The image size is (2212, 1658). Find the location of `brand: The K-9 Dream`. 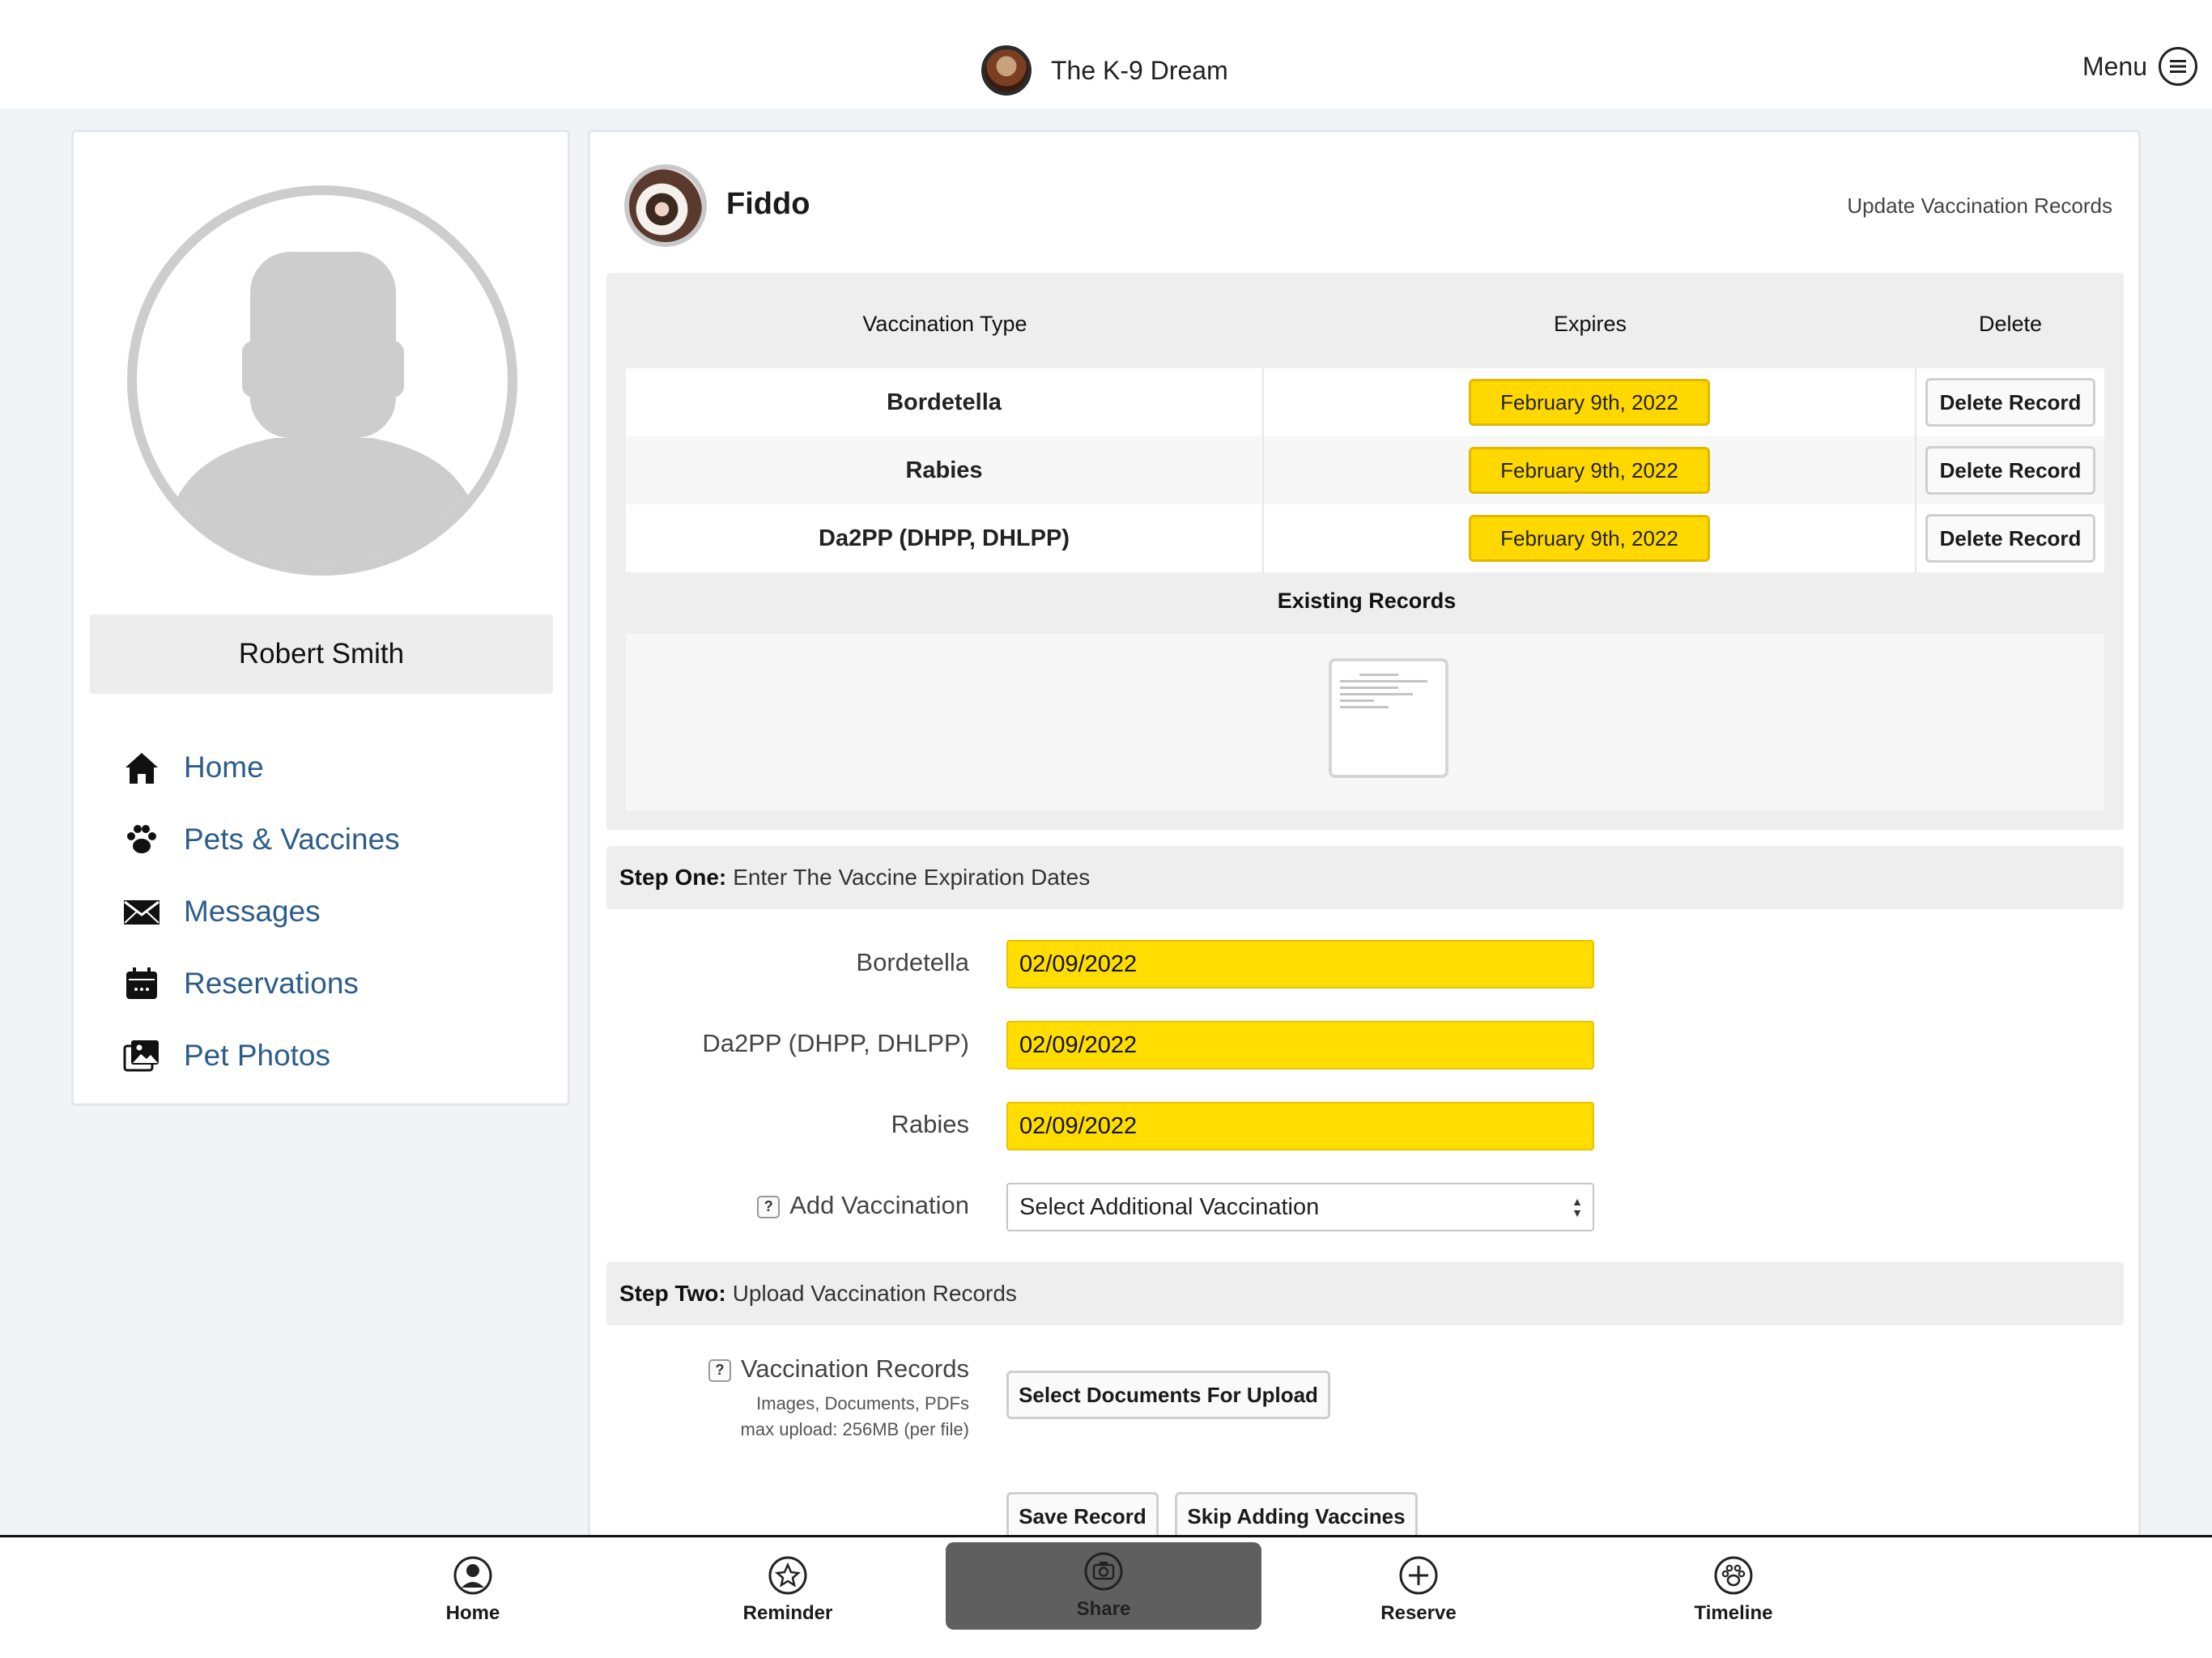

brand: The K-9 Dream is located at coordinates (1104, 70).